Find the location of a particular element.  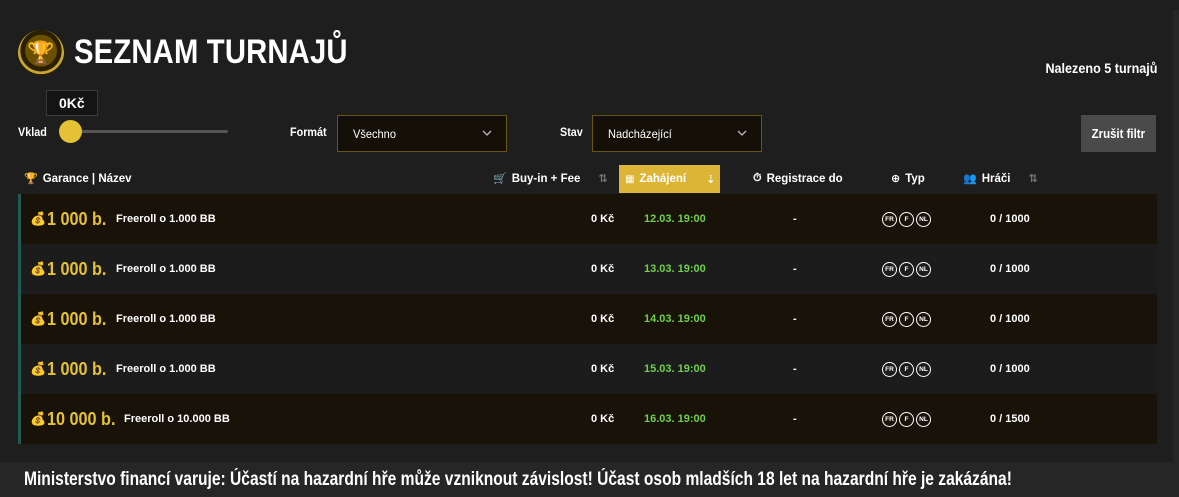

row-guarantee: 10 000 b. is located at coordinates (81, 418).